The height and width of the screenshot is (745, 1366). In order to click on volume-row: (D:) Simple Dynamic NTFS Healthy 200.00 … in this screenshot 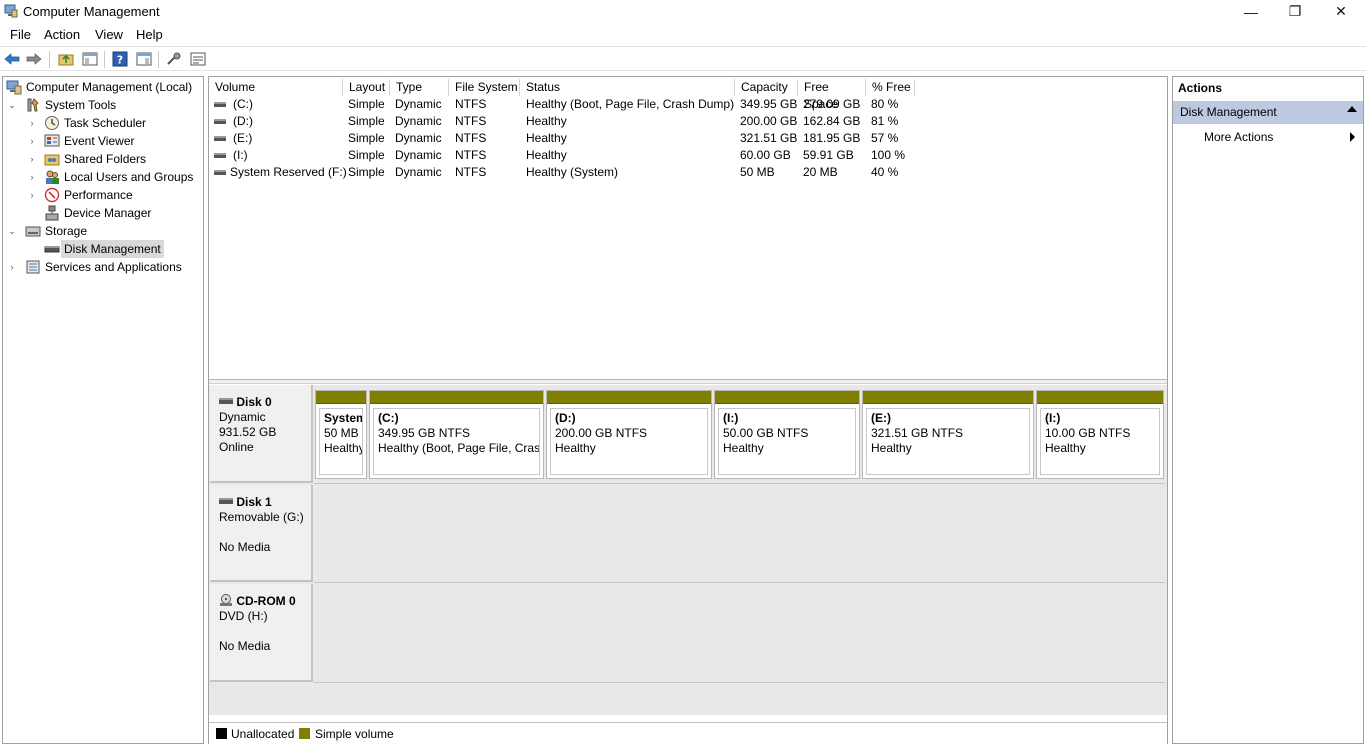, I will do `click(688, 121)`.